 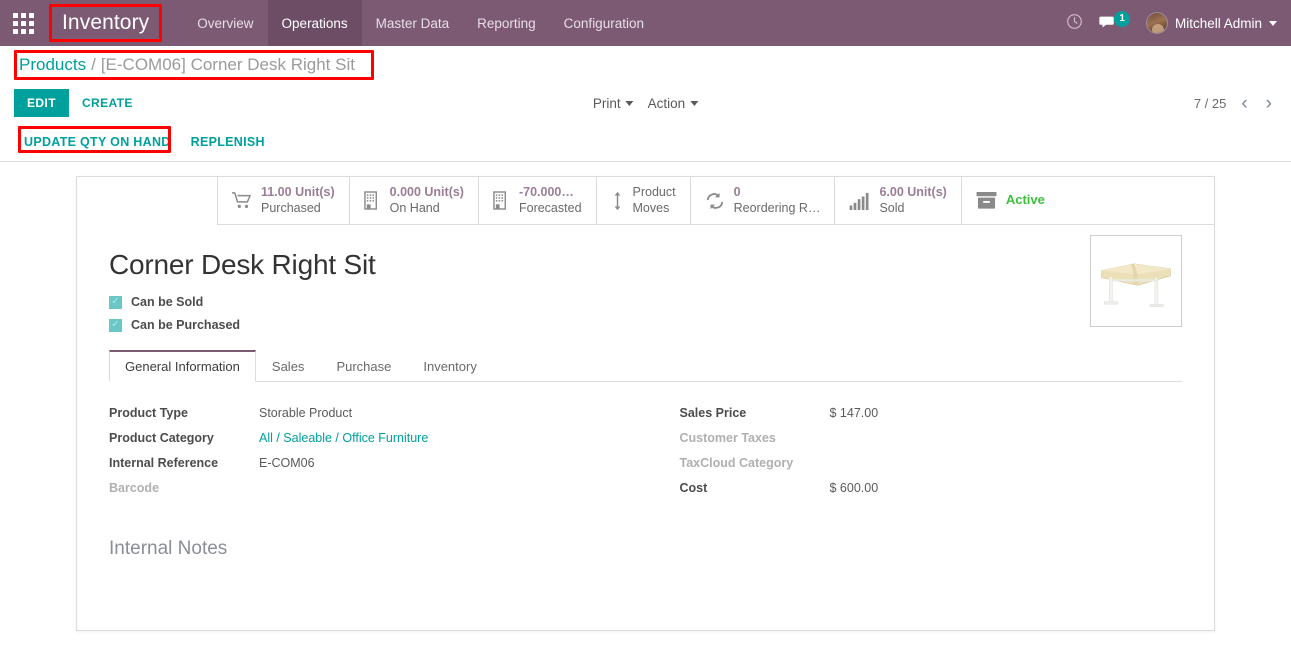 I want to click on messages-button: 1, so click(x=1114, y=22).